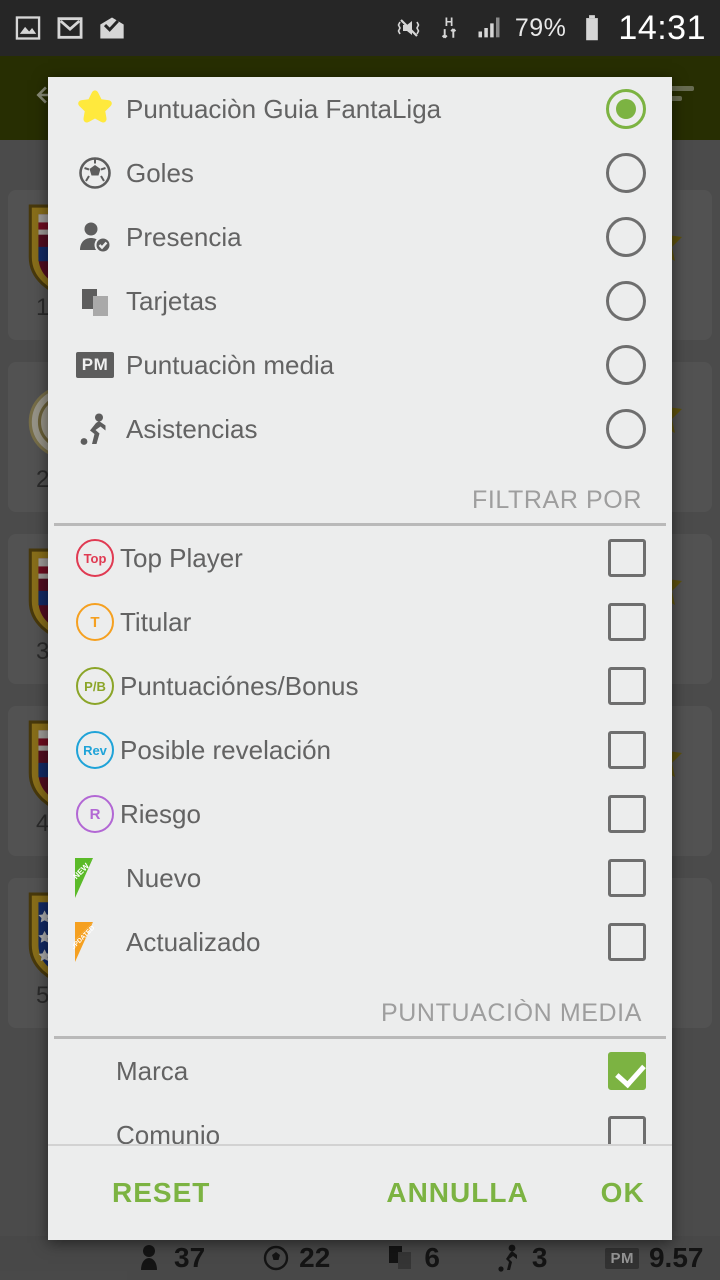 This screenshot has width=720, height=1280. I want to click on ok-button: OK, so click(623, 1193).